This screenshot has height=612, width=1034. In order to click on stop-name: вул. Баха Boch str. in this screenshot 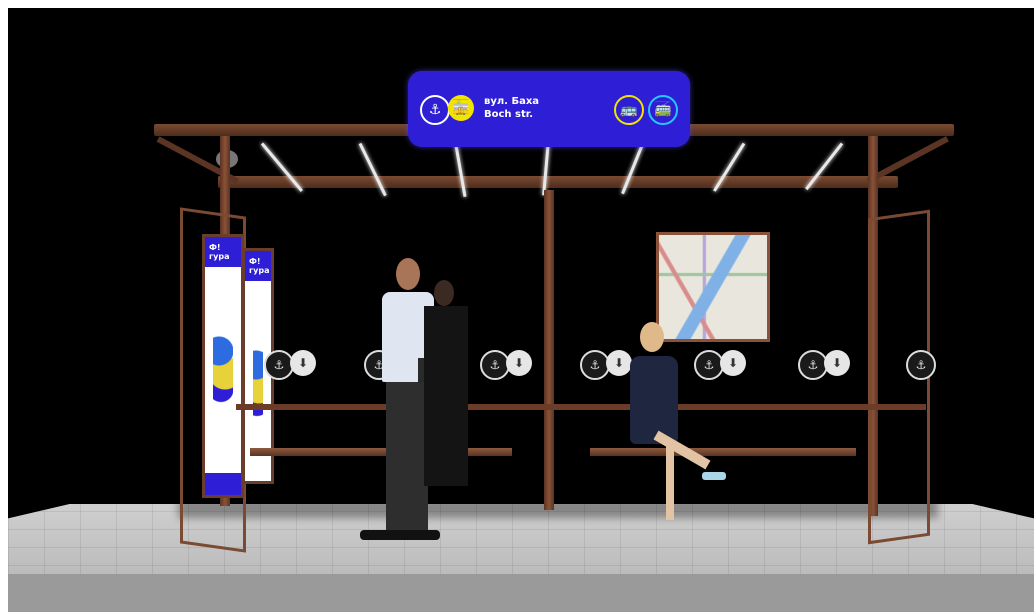, I will do `click(511, 108)`.